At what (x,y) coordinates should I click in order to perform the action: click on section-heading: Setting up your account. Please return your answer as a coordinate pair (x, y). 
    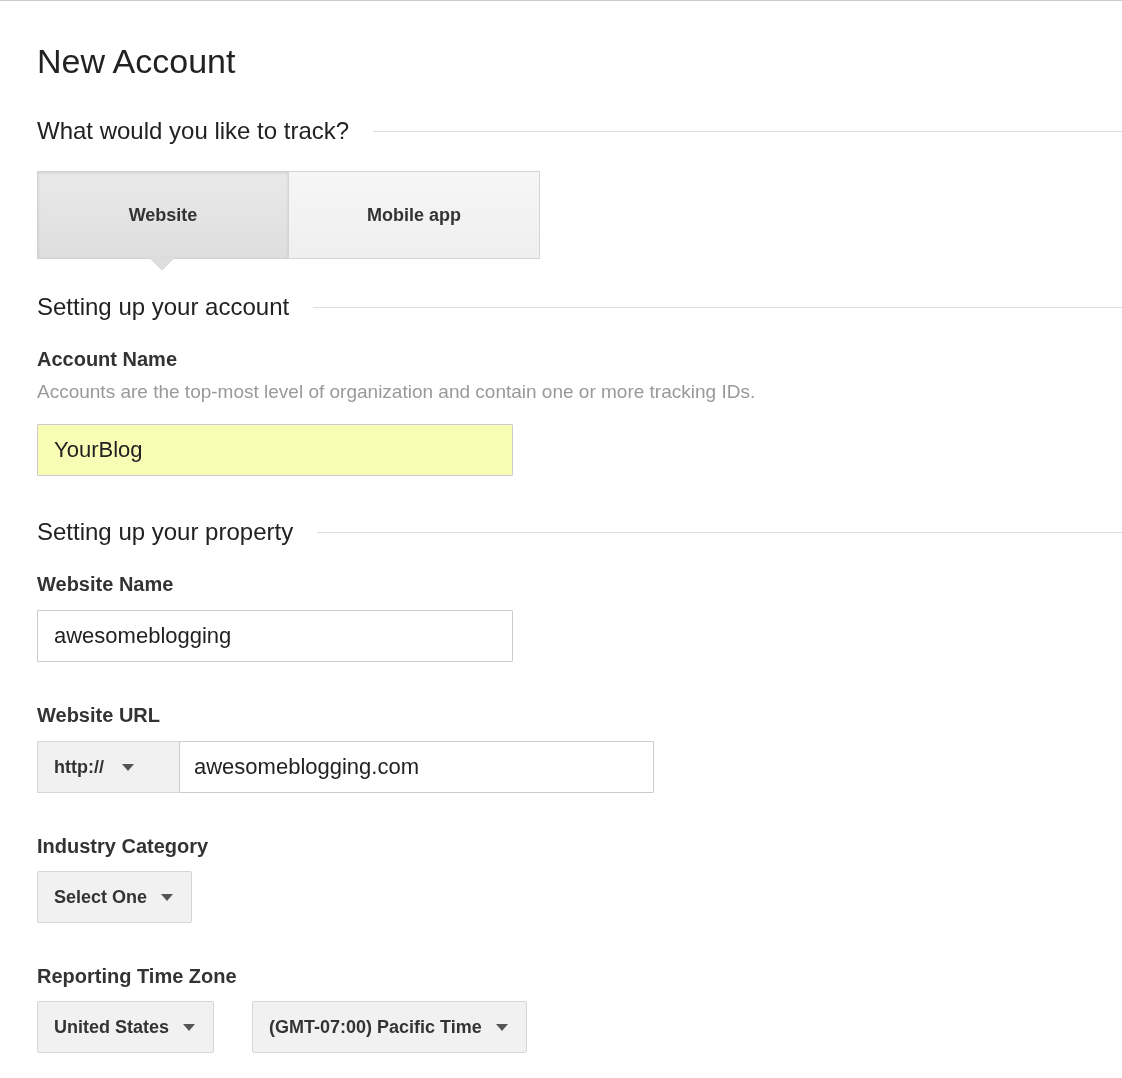
    Looking at the image, I should click on (163, 307).